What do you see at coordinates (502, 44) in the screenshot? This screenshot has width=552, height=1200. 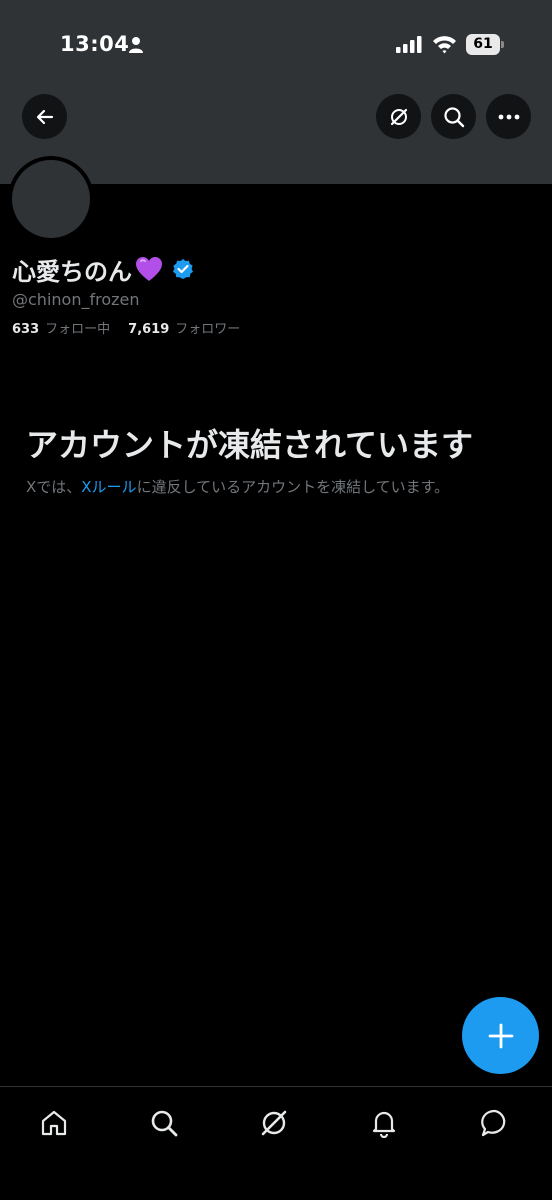 I see `battery-tip` at bounding box center [502, 44].